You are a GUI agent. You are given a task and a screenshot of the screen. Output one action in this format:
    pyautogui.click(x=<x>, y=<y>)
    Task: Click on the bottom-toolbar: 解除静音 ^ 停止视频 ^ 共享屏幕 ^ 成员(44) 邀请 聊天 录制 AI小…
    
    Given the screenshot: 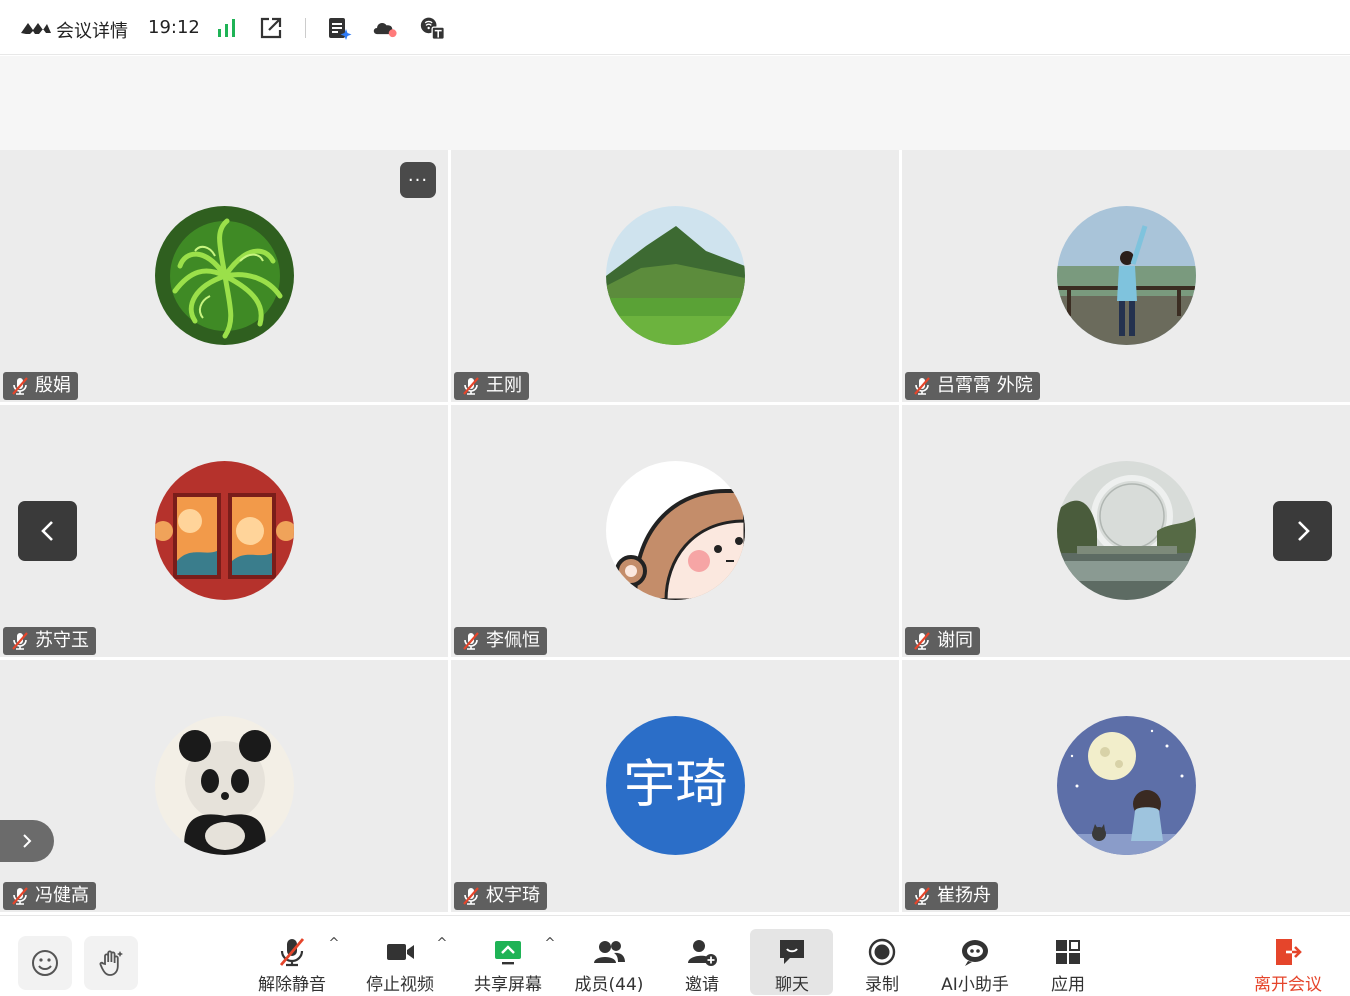 What is the action you would take?
    pyautogui.click(x=675, y=955)
    